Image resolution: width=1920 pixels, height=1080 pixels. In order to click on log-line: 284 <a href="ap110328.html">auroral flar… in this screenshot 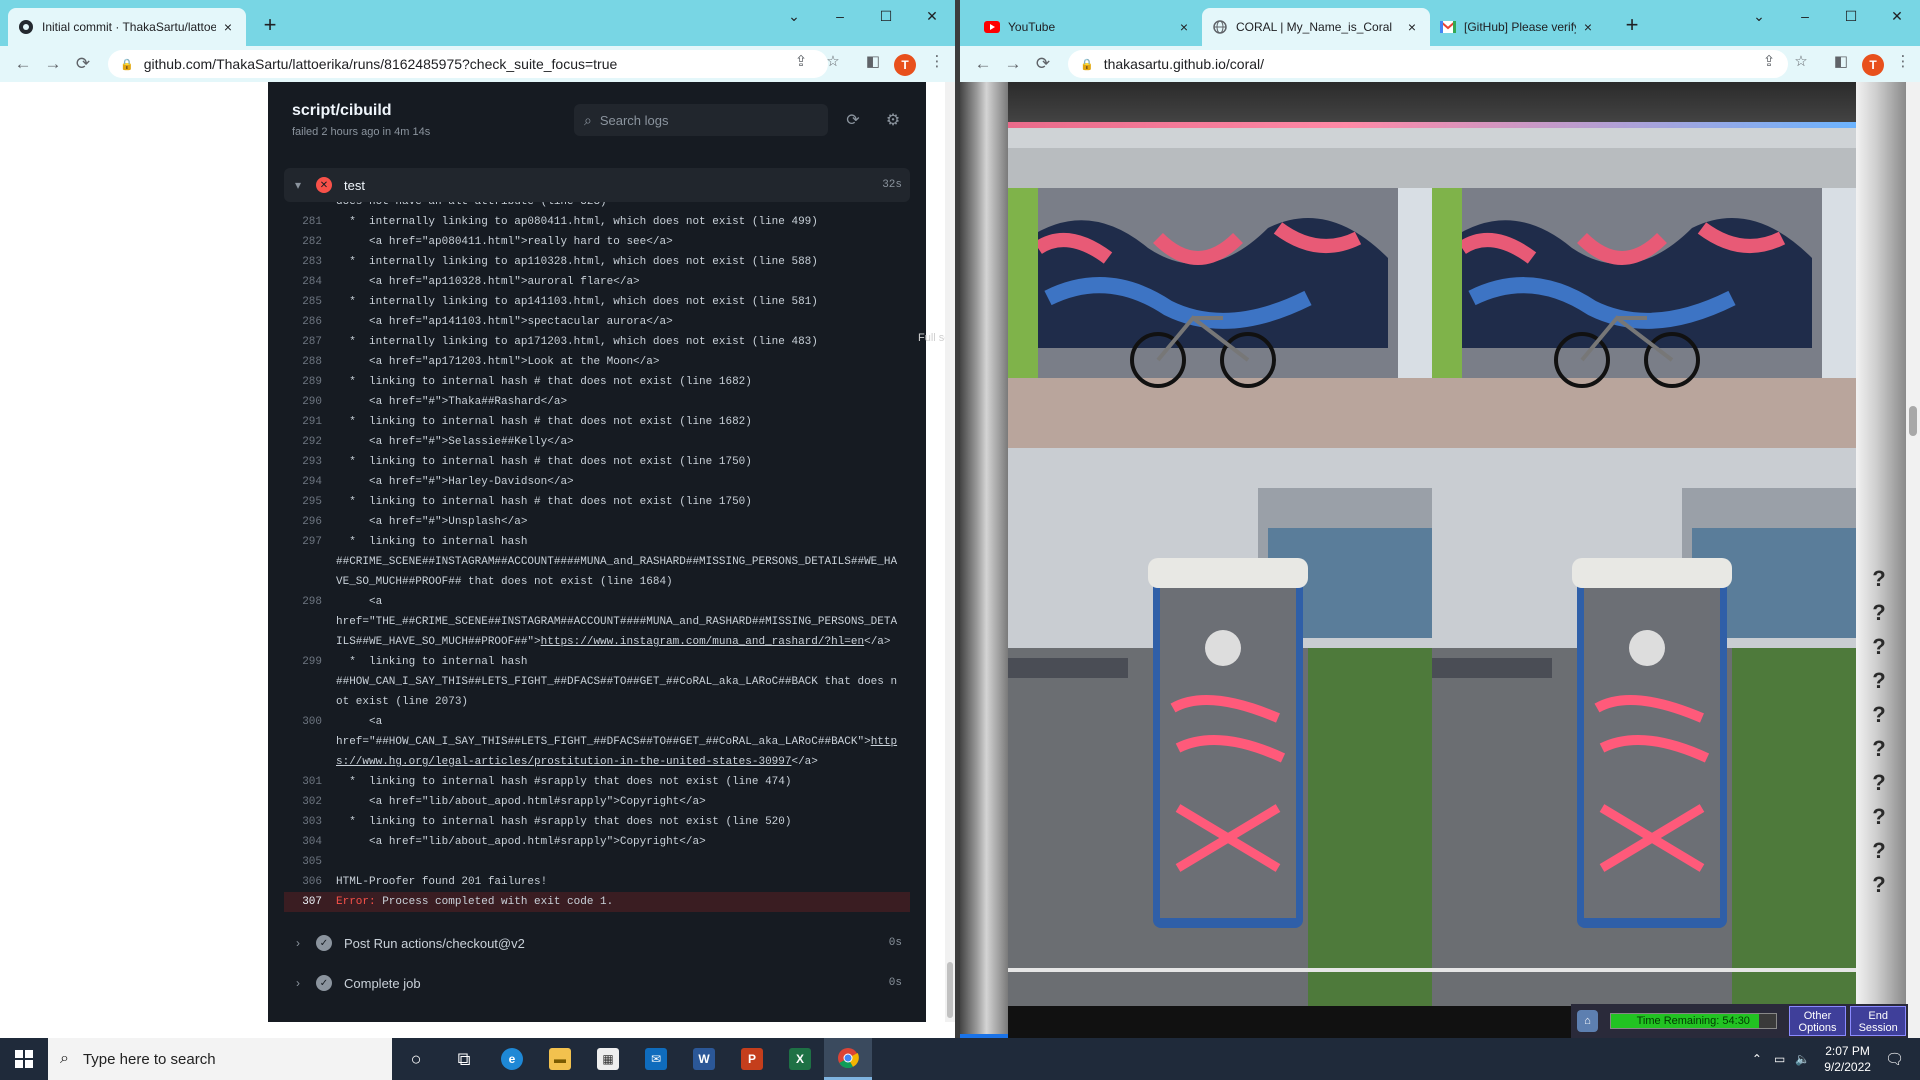, I will do `click(597, 282)`.